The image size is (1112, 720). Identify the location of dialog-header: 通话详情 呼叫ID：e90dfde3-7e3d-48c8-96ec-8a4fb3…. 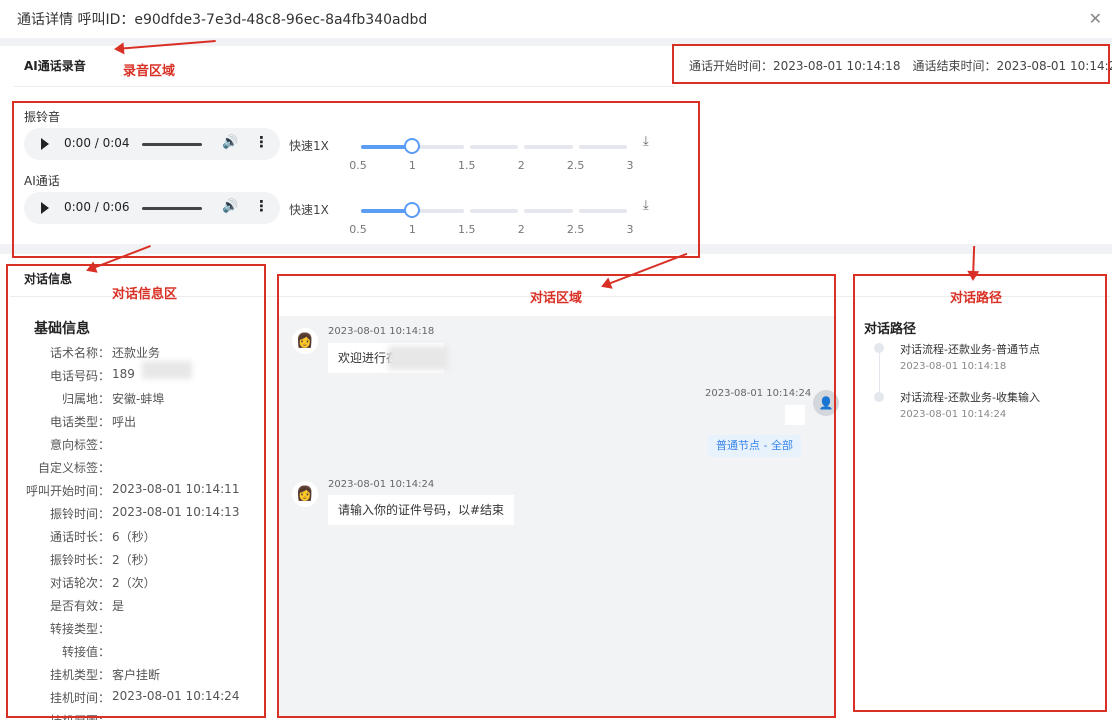
(556, 19).